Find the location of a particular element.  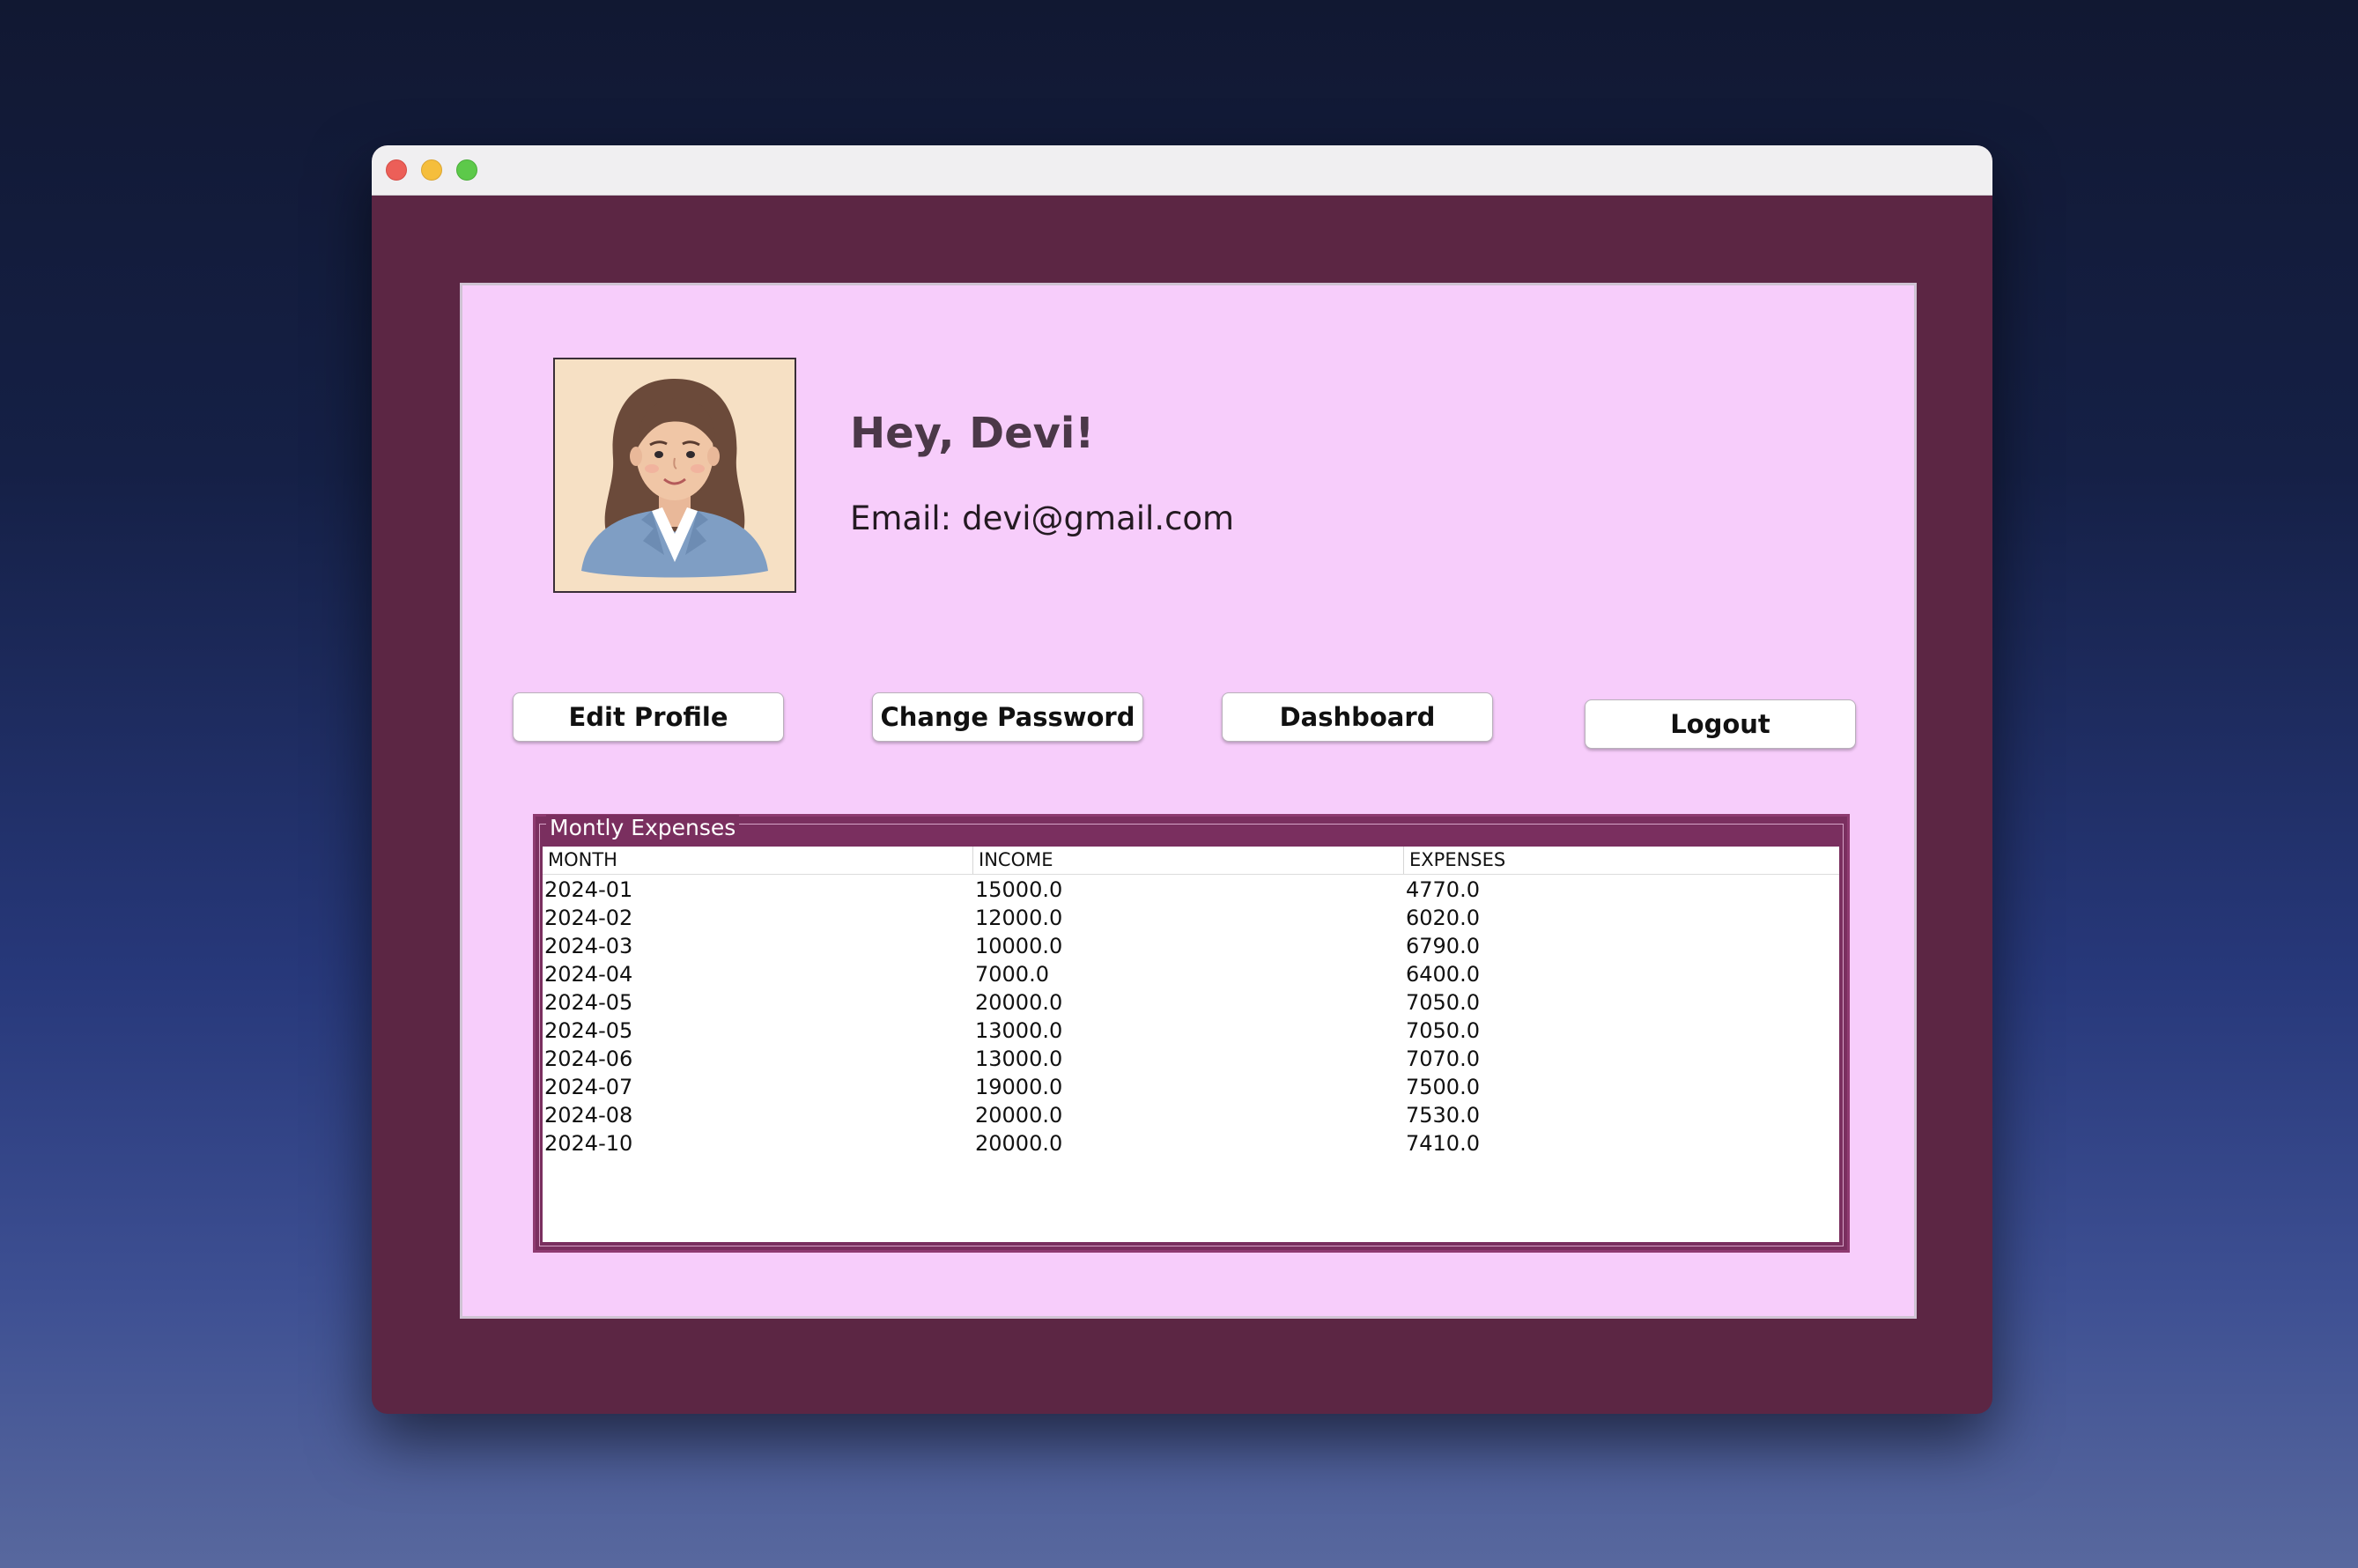

table-header: MONTH INCOME EXPENSES is located at coordinates (1191, 861).